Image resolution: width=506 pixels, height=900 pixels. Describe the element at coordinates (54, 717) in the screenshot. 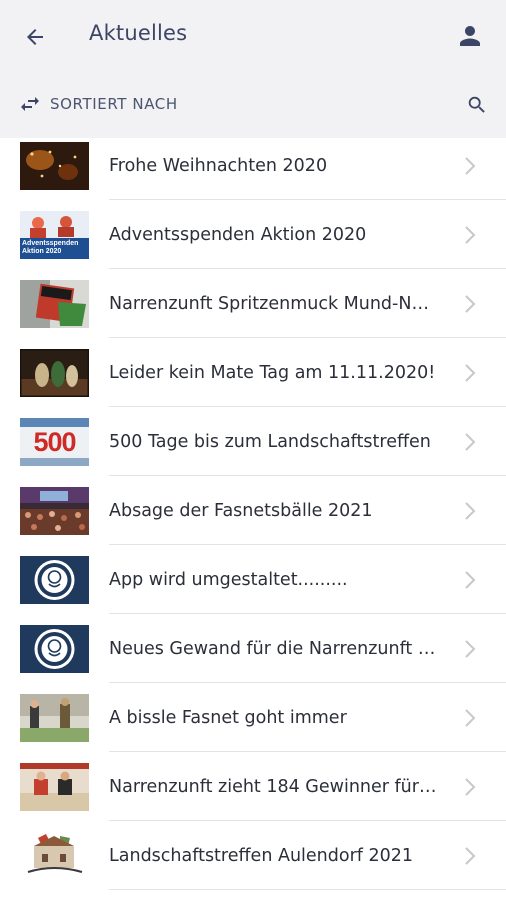

I see `costume-photo-thumbnail` at that location.